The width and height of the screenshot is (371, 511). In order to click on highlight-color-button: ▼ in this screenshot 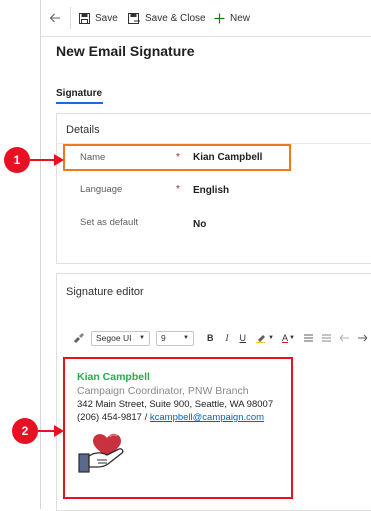, I will do `click(265, 338)`.